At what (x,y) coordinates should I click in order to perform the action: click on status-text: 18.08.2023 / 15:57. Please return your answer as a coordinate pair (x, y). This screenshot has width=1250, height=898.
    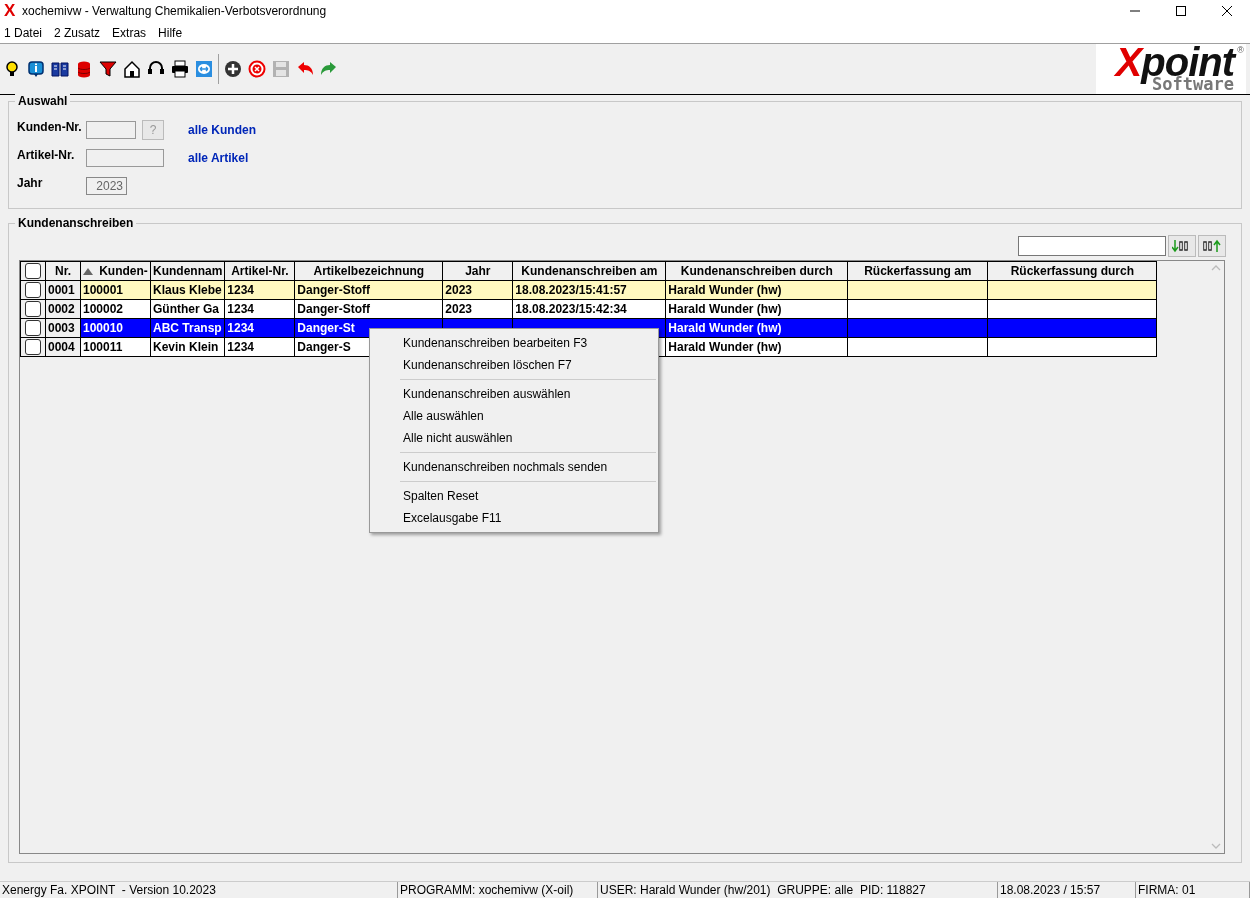
    Looking at the image, I should click on (1067, 890).